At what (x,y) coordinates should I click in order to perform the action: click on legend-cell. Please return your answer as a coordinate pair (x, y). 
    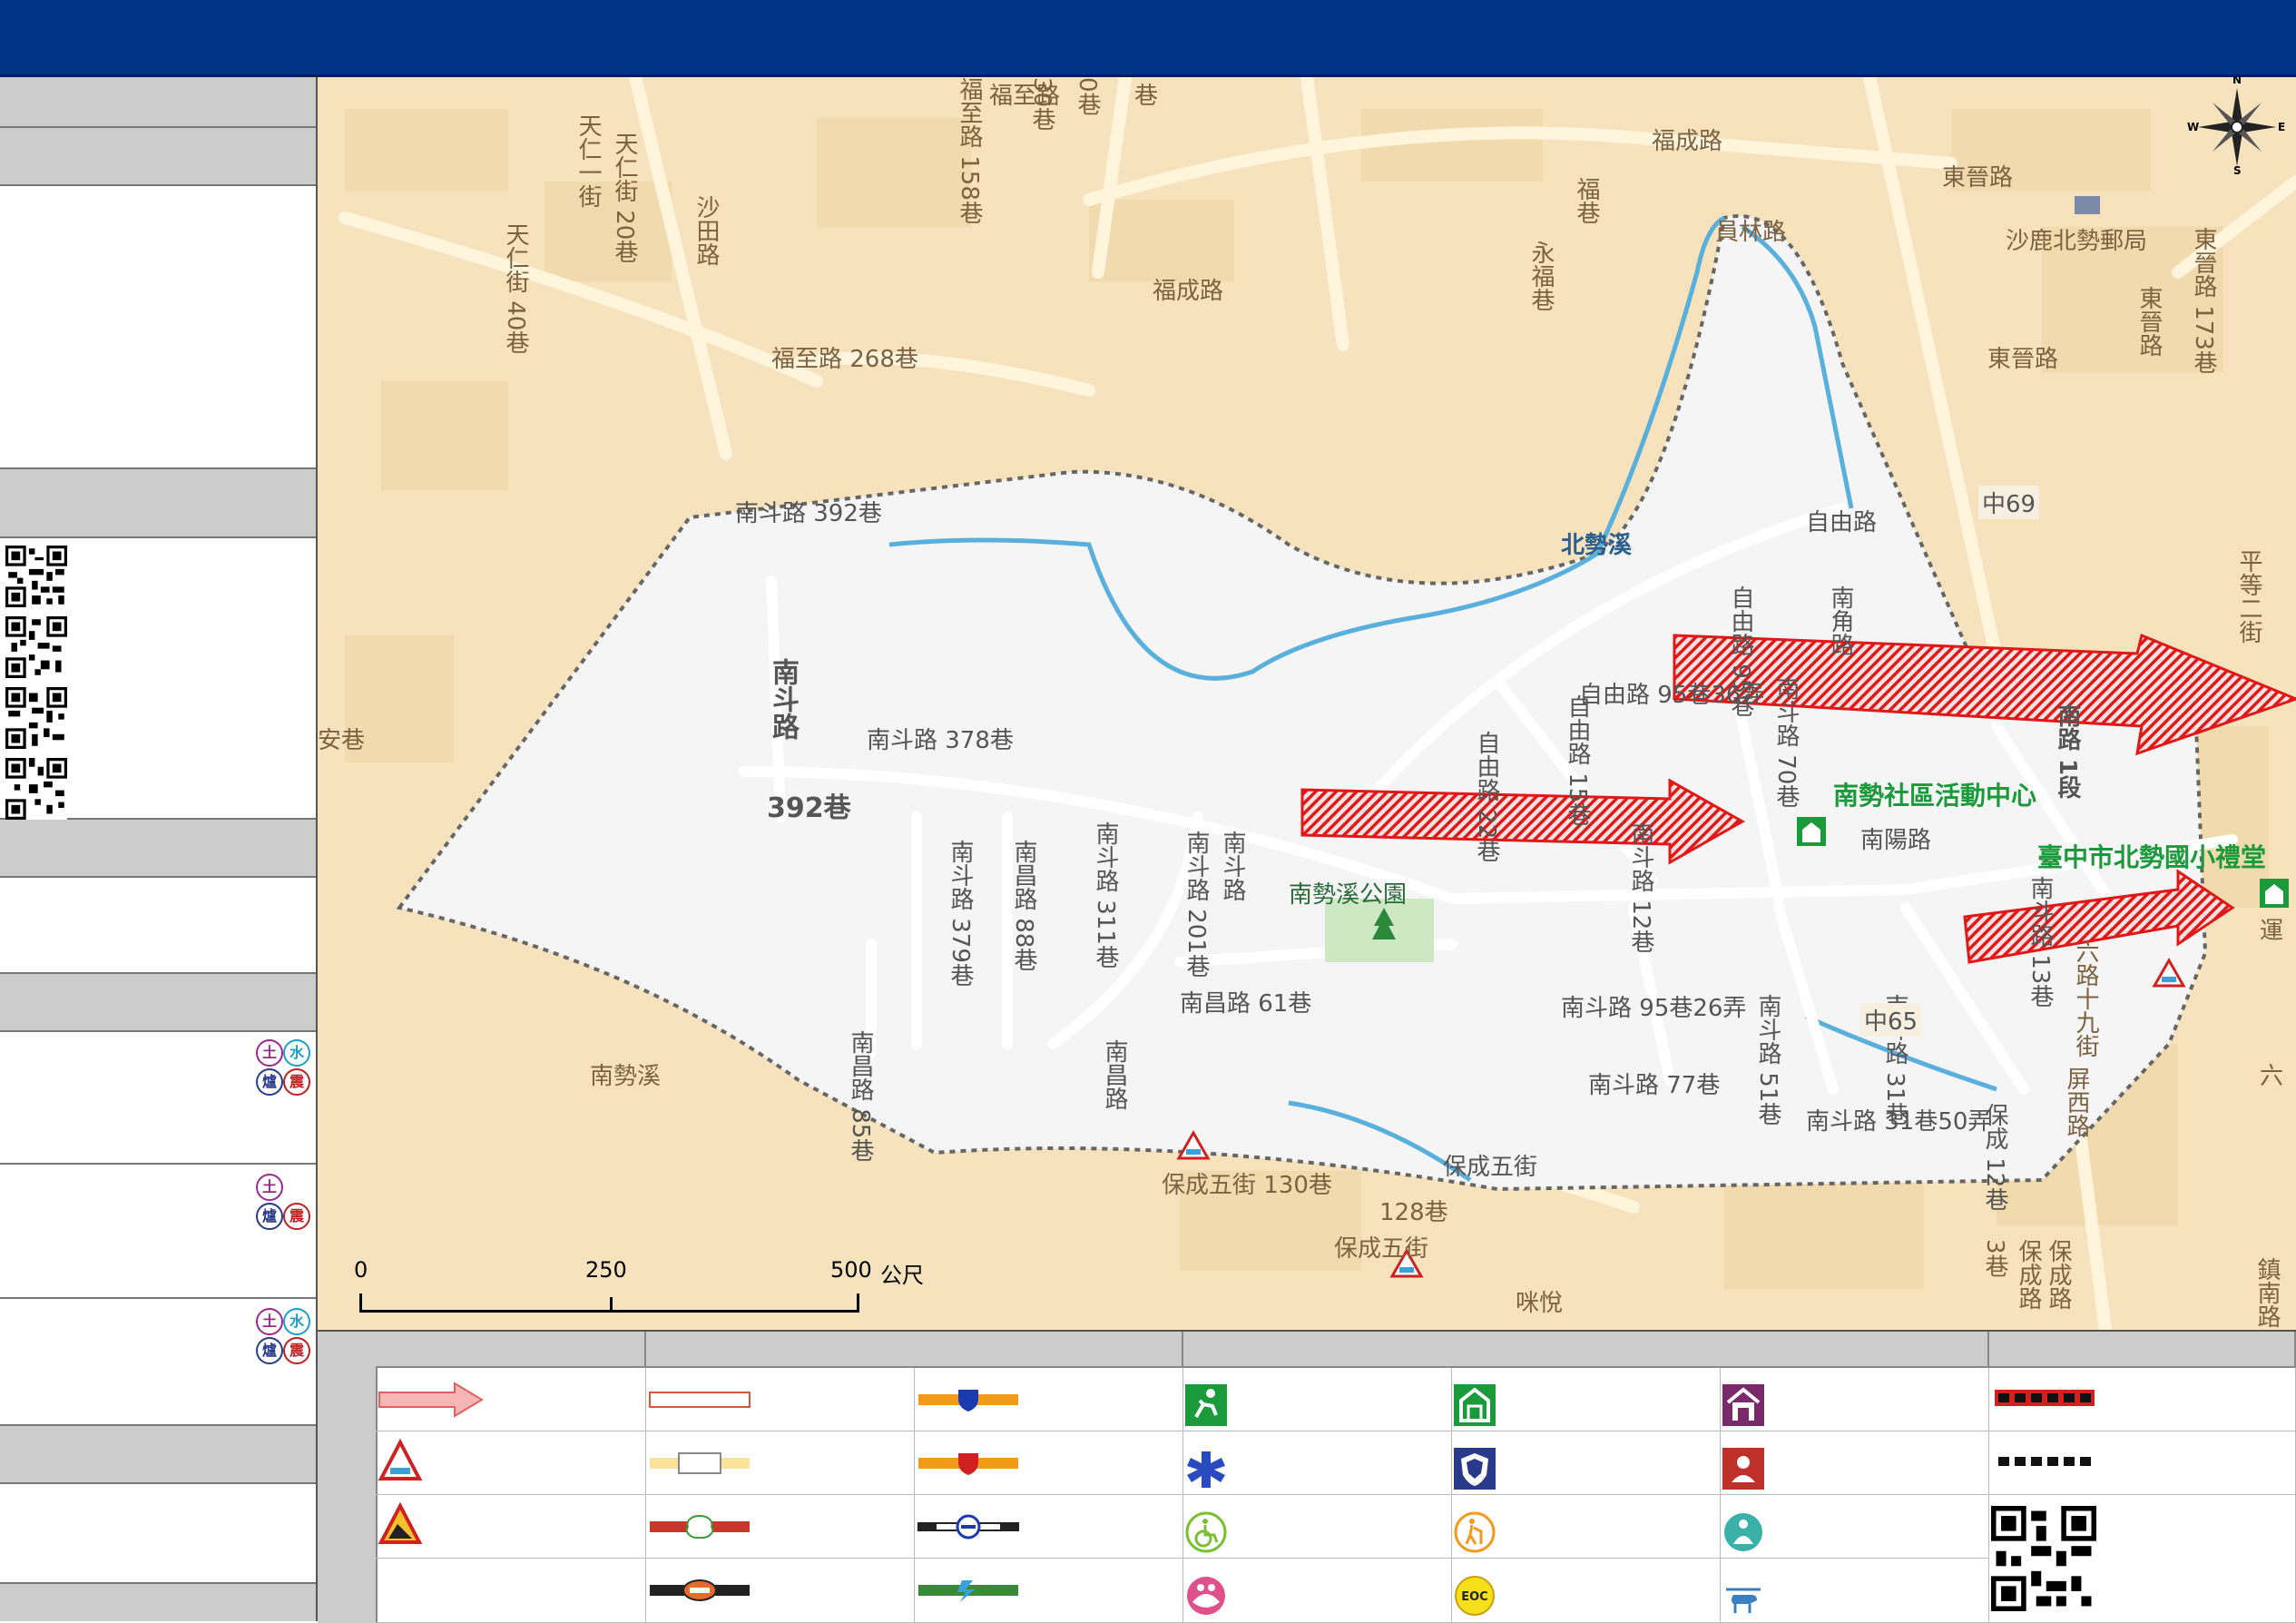
    Looking at the image, I should click on (511, 1591).